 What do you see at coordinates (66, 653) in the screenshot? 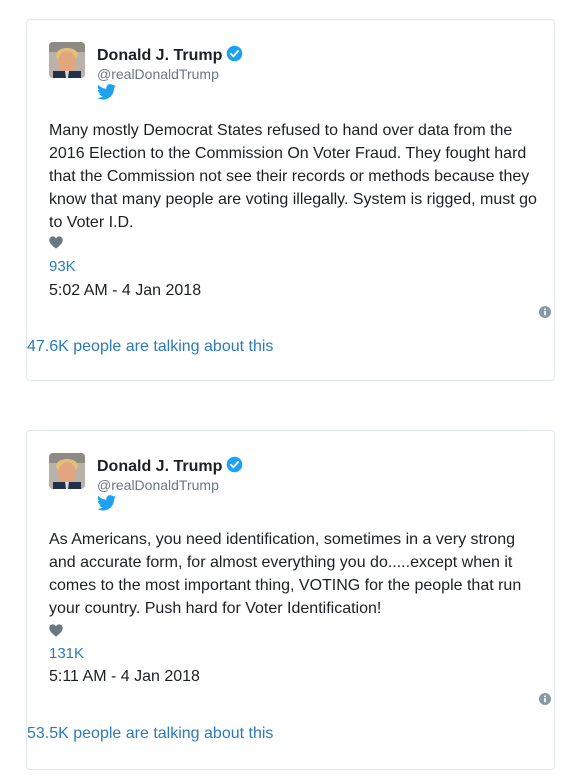
I see `like-count: 131K` at bounding box center [66, 653].